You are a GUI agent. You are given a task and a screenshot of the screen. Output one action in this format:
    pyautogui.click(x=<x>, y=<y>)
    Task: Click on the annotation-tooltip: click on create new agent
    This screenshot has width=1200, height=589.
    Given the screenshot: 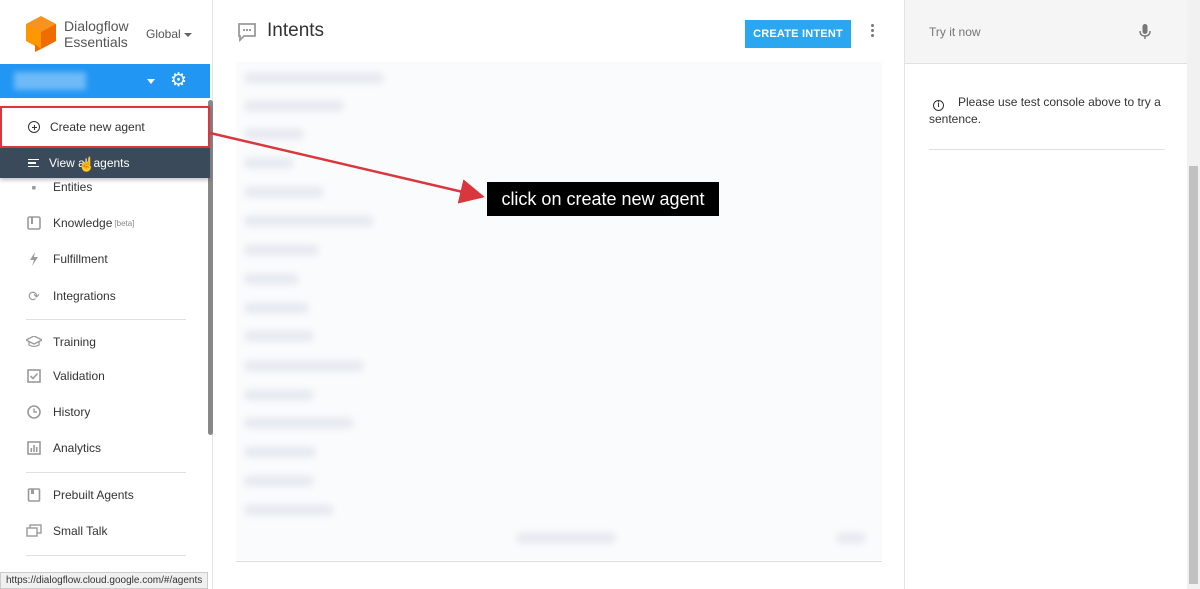 What is the action you would take?
    pyautogui.click(x=603, y=199)
    